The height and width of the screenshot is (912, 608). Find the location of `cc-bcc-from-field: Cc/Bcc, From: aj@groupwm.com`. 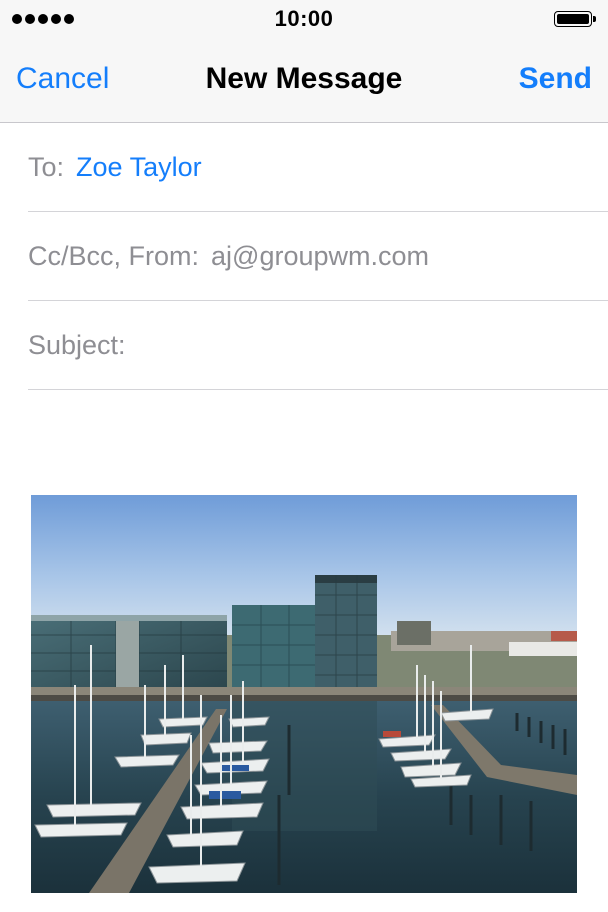

cc-bcc-from-field: Cc/Bcc, From: aj@groupwm.com is located at coordinates (318, 256).